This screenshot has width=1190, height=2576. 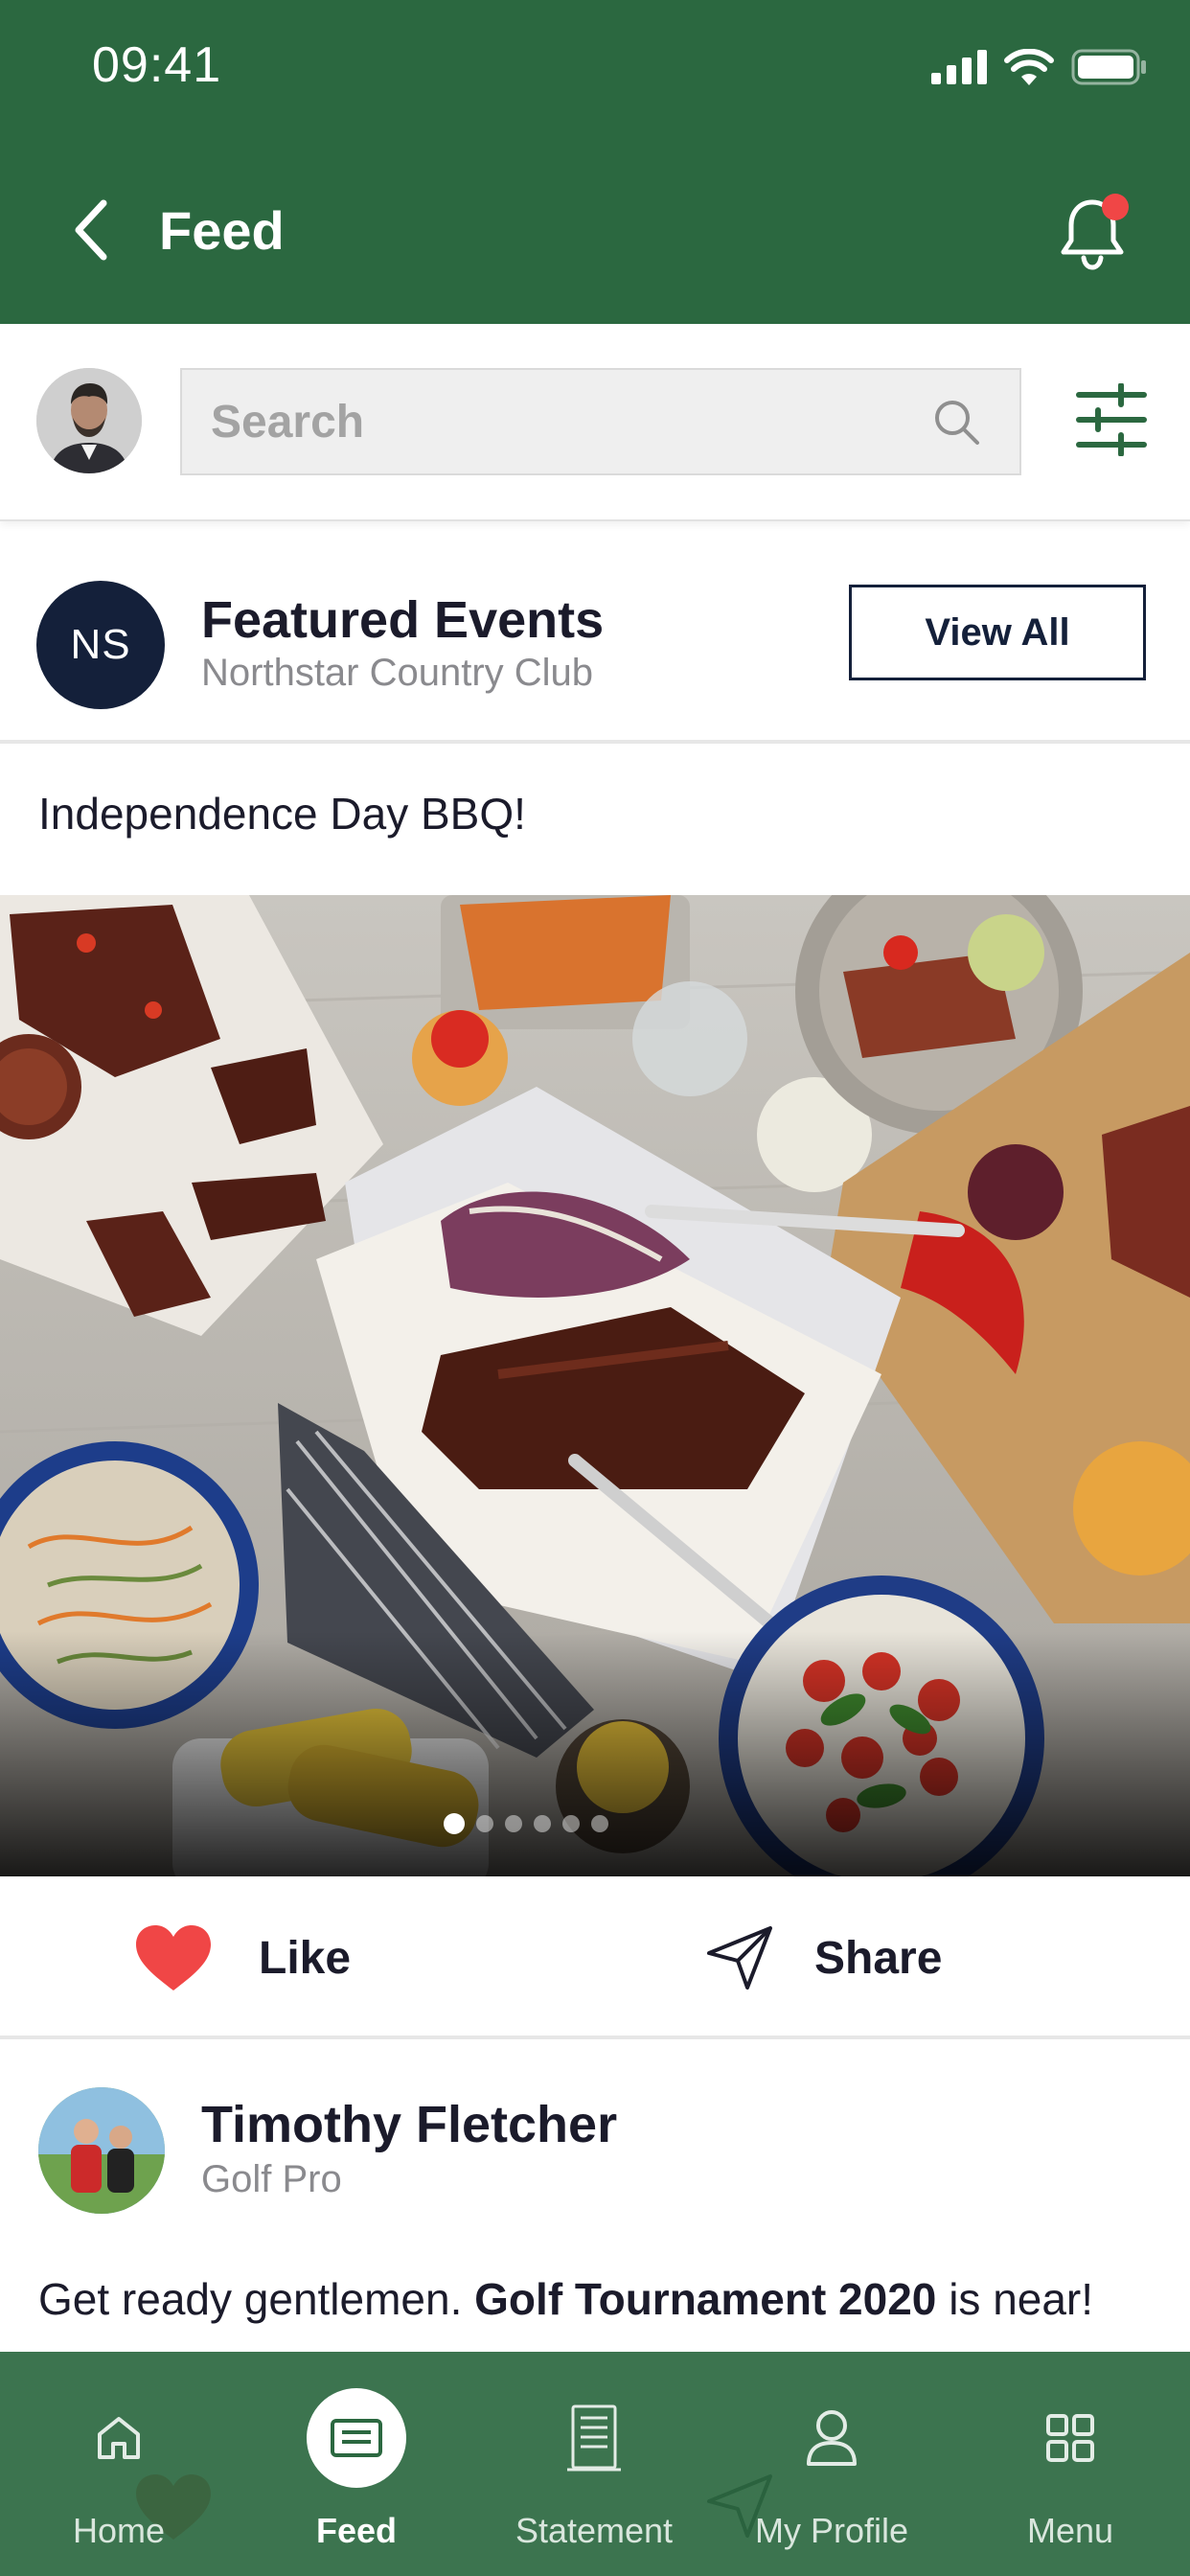 I want to click on post-text-end: is near!, so click(x=1021, y=2299).